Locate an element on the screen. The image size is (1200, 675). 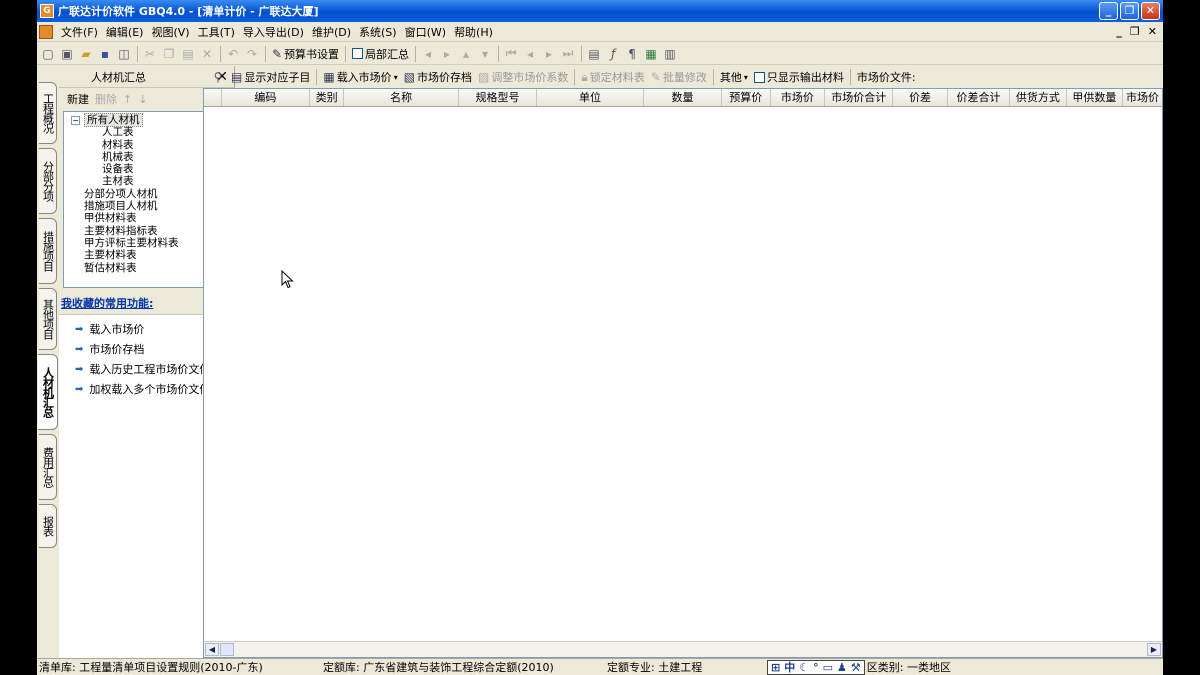
col-header-quantity: 数量 is located at coordinates (683, 97).